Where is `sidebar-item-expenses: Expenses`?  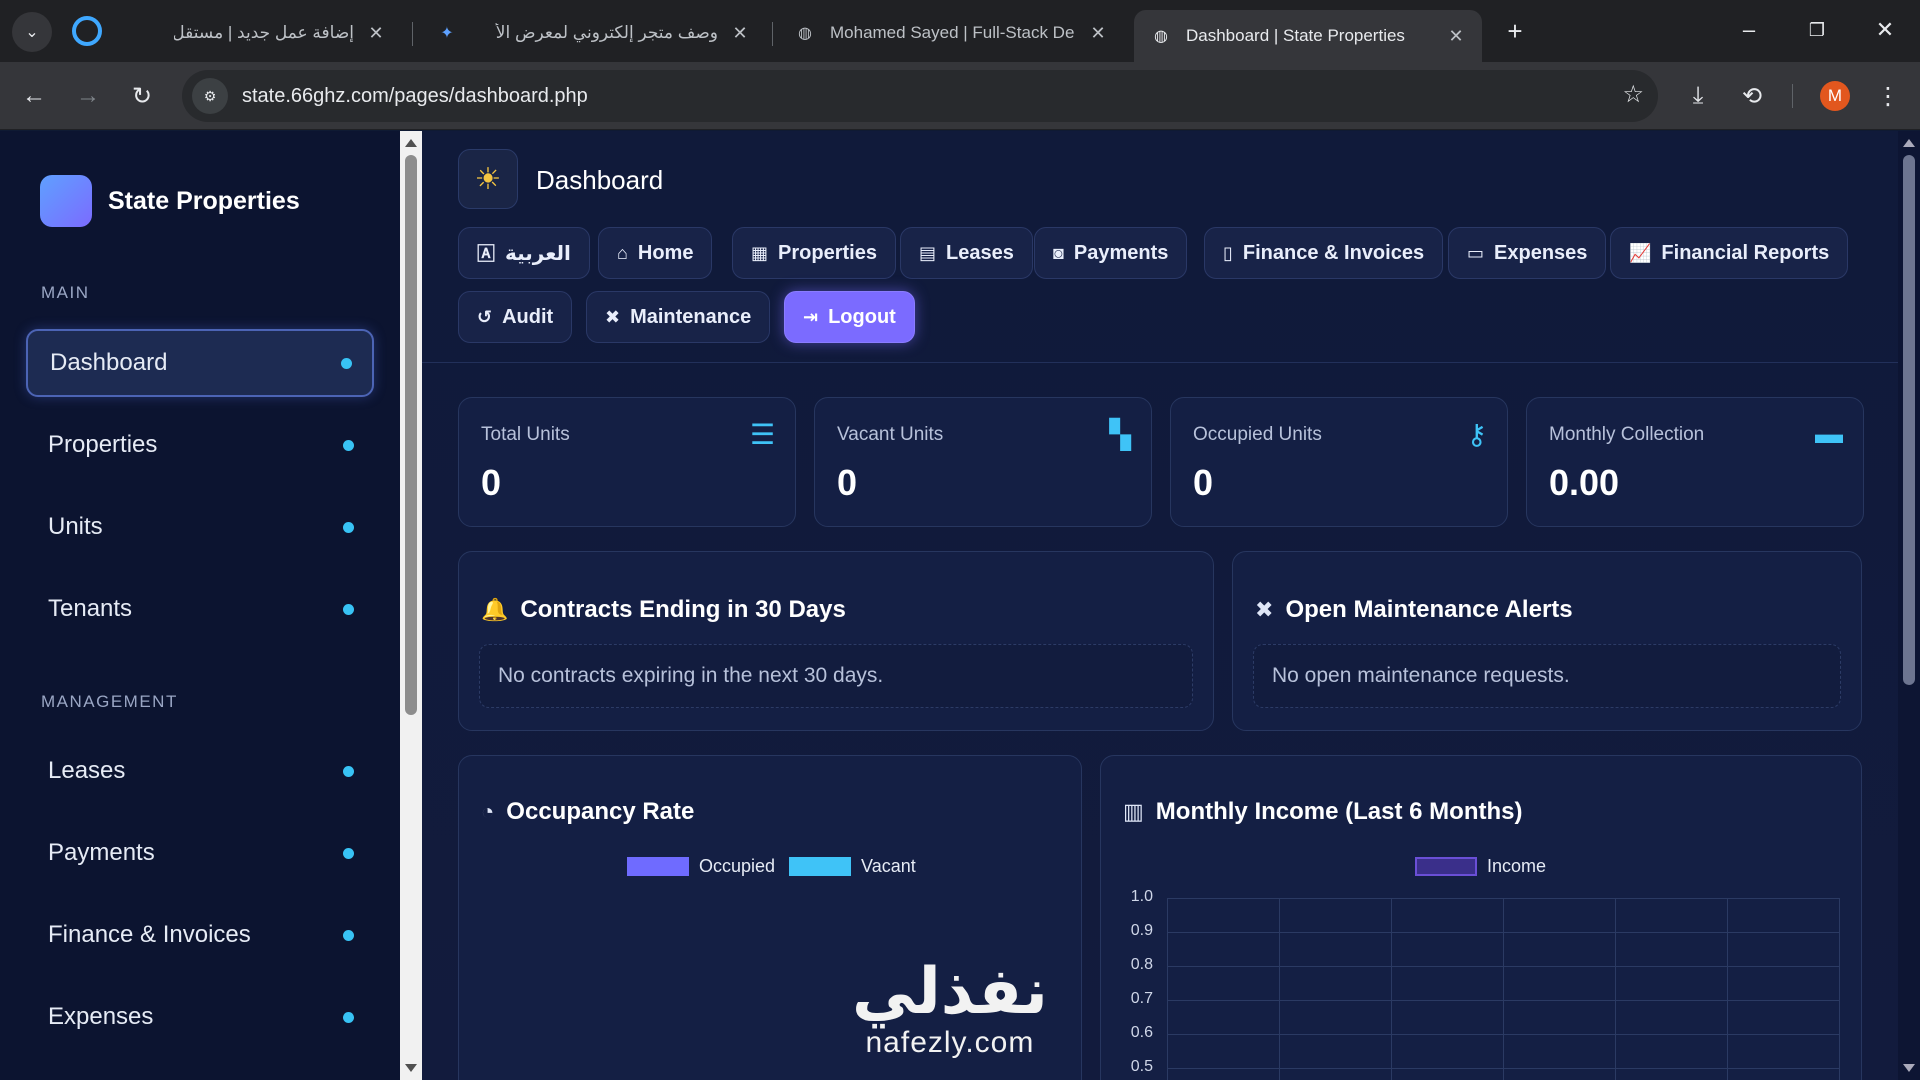
sidebar-item-expenses: Expenses is located at coordinates (200, 1017).